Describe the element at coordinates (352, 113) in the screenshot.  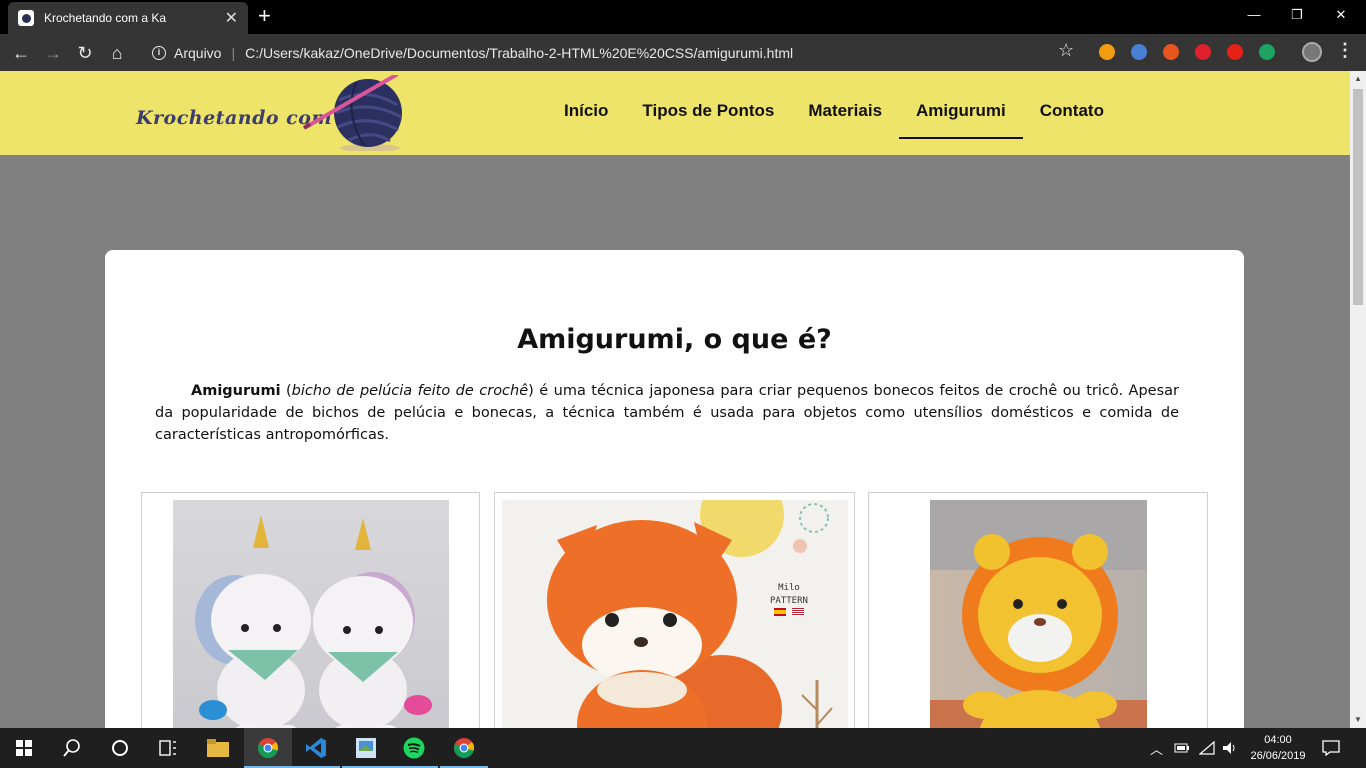
I see `yarn-ball-icon` at that location.